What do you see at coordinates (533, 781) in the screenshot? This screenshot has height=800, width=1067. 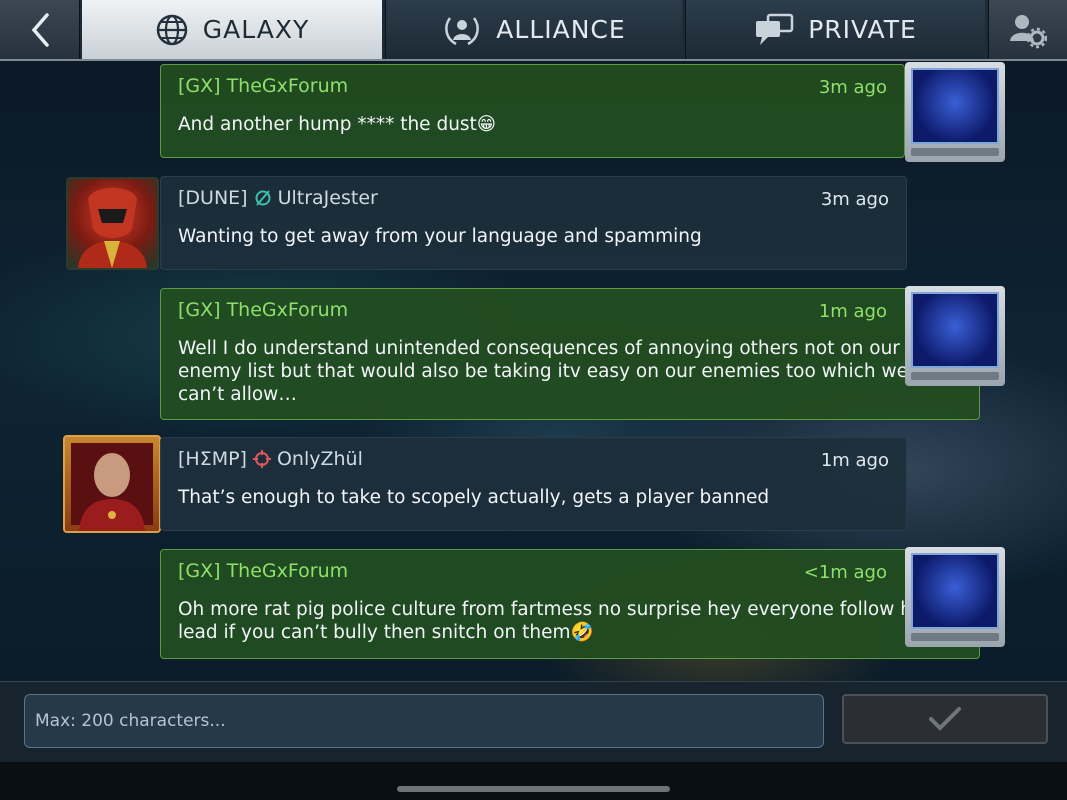 I see `bottom-safe-area` at bounding box center [533, 781].